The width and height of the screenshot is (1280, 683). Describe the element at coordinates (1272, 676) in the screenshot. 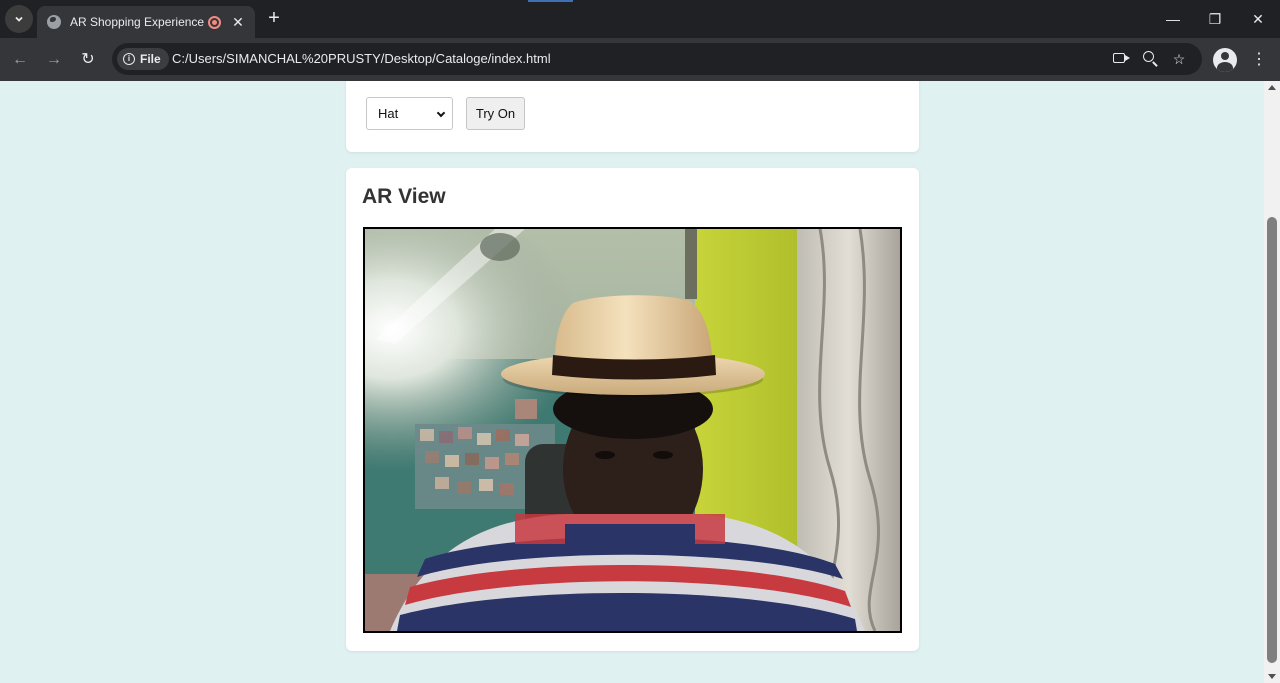

I see `scroll-down-arrow-icon` at that location.